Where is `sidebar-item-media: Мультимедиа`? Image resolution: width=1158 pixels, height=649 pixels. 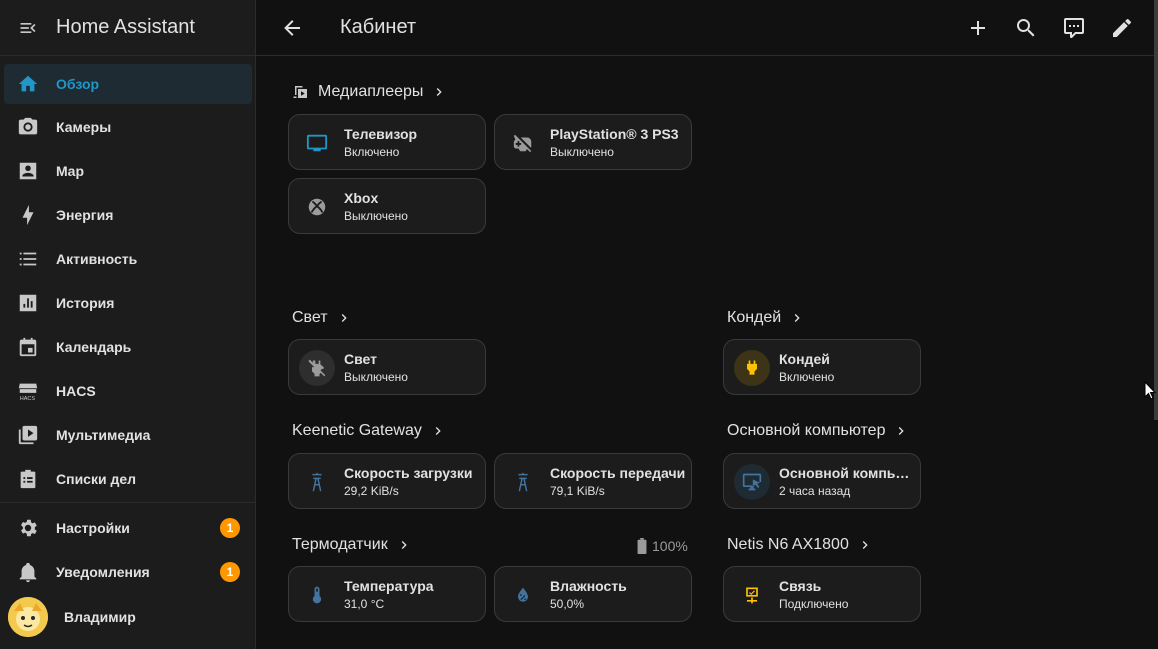
sidebar-item-media: Мультимедиа is located at coordinates (128, 435).